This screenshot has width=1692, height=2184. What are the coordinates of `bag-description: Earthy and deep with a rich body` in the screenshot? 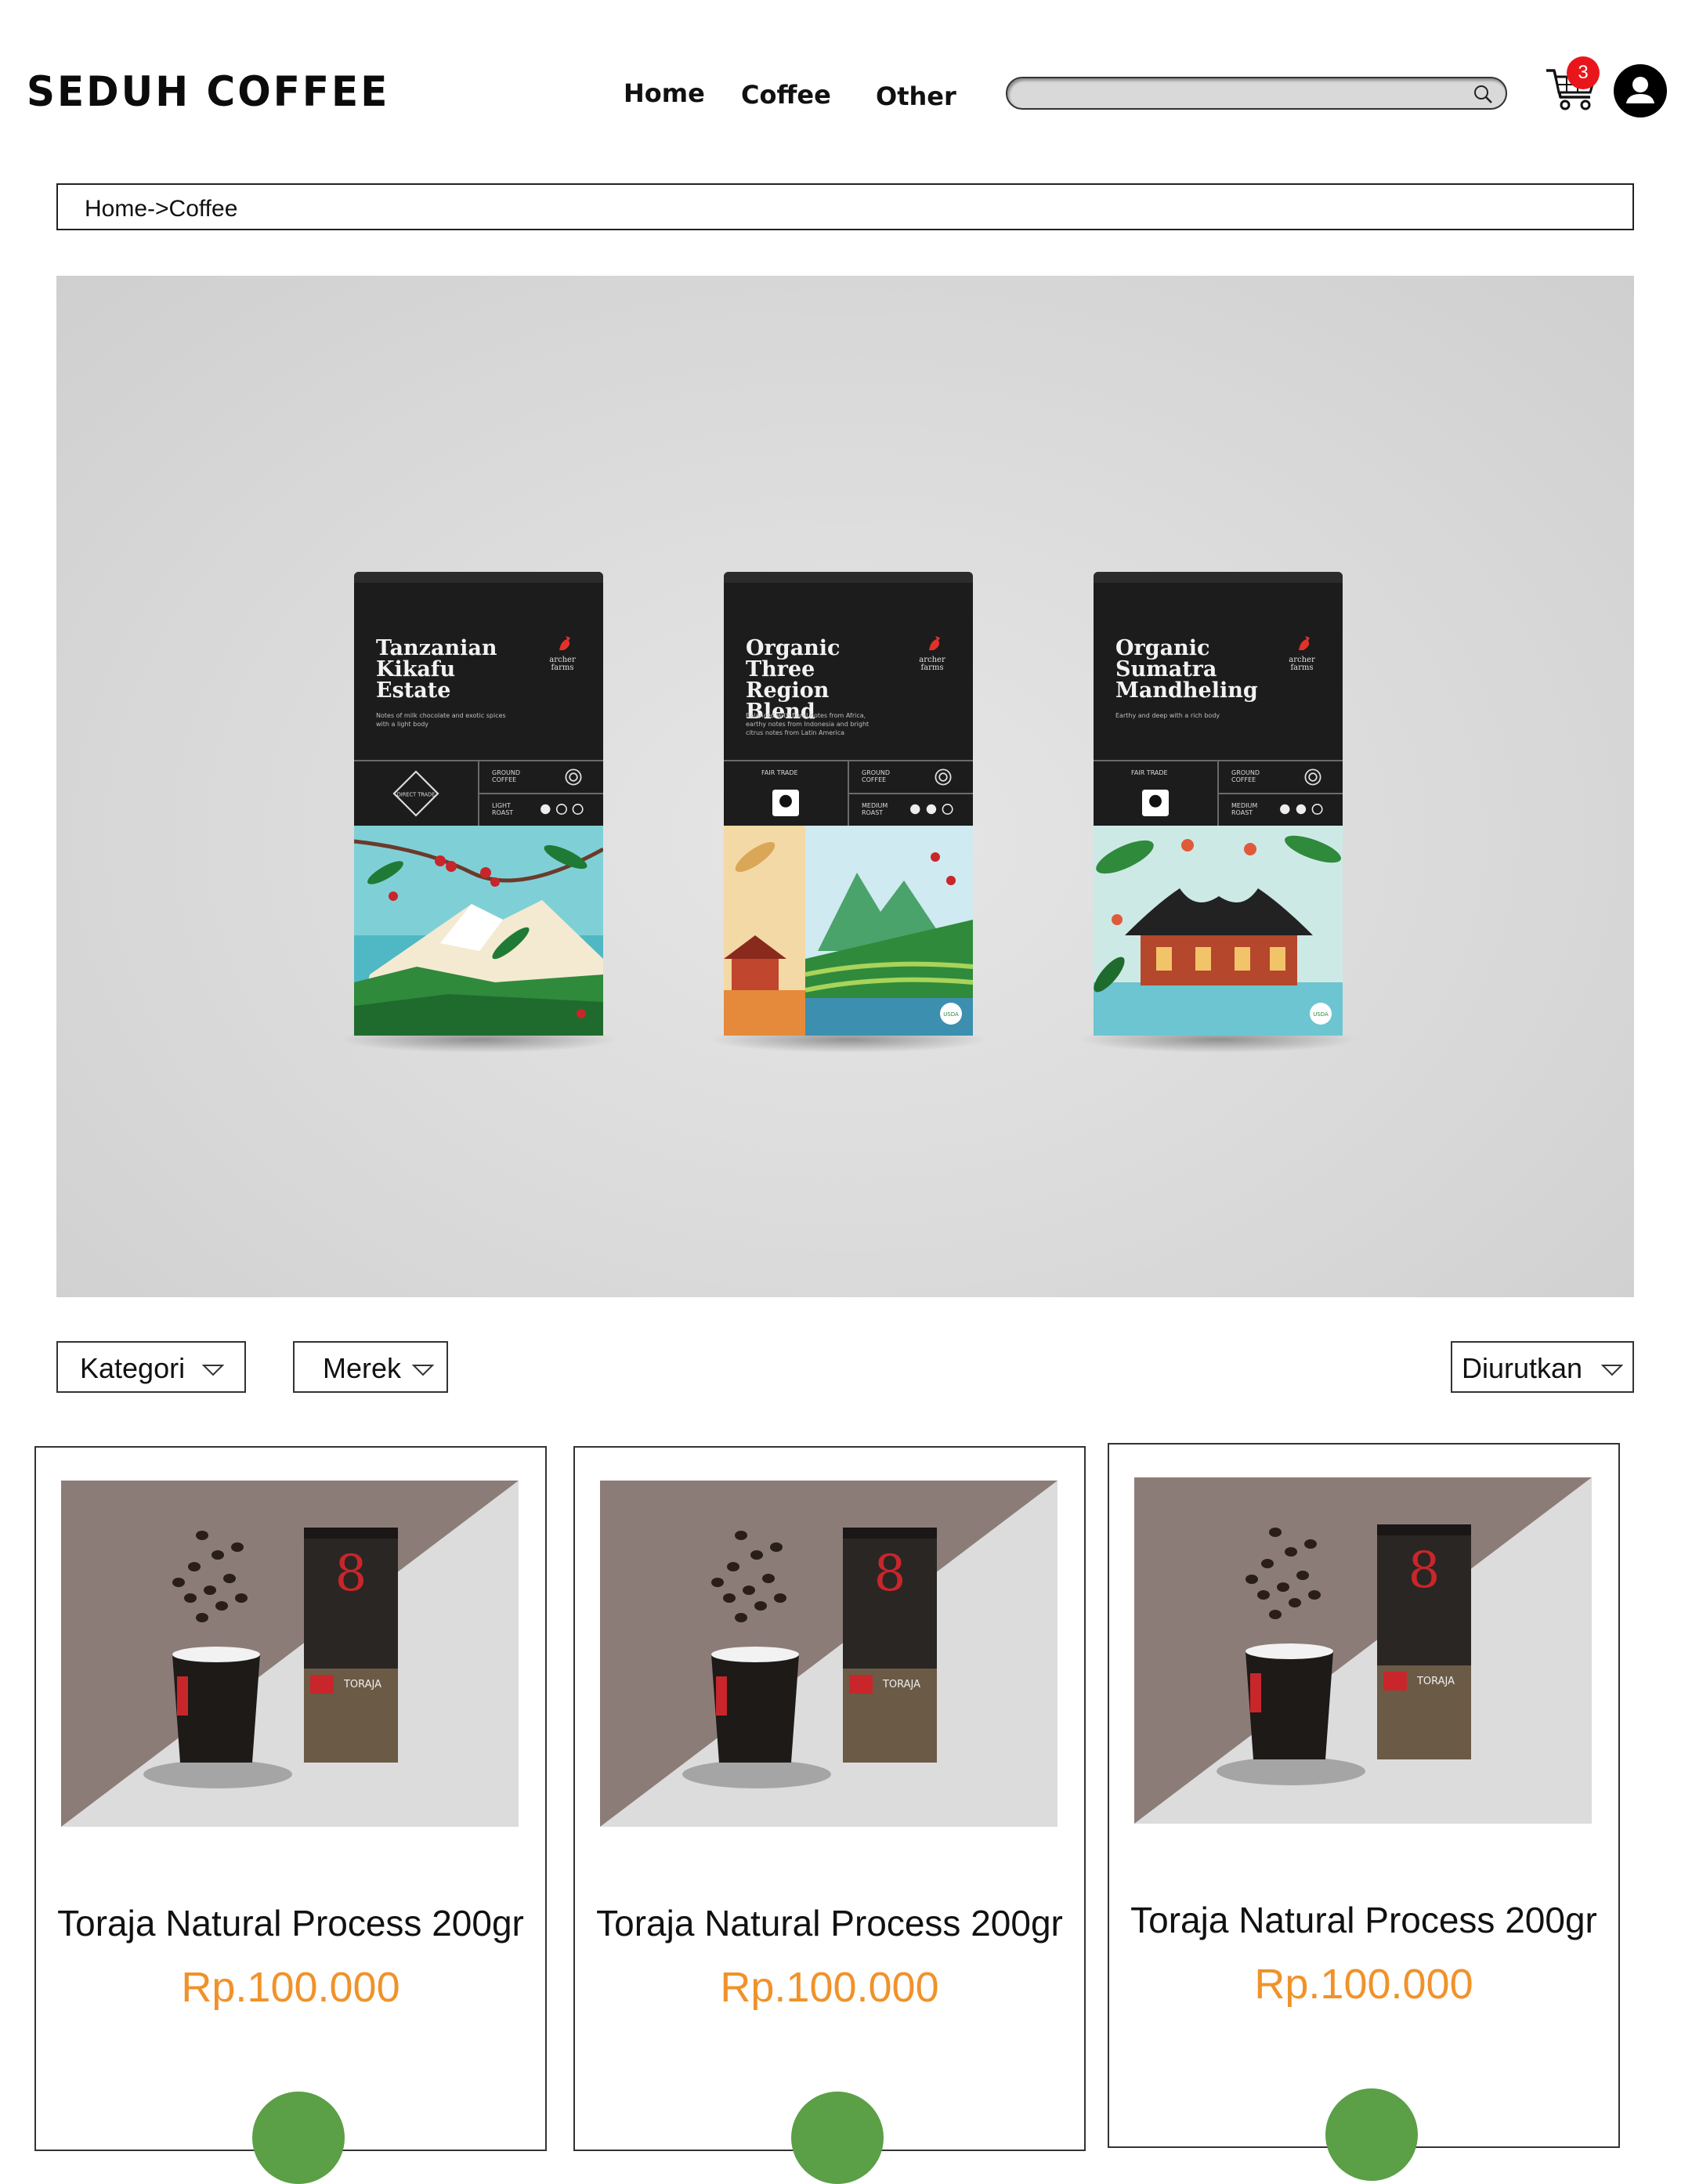 It's located at (1168, 715).